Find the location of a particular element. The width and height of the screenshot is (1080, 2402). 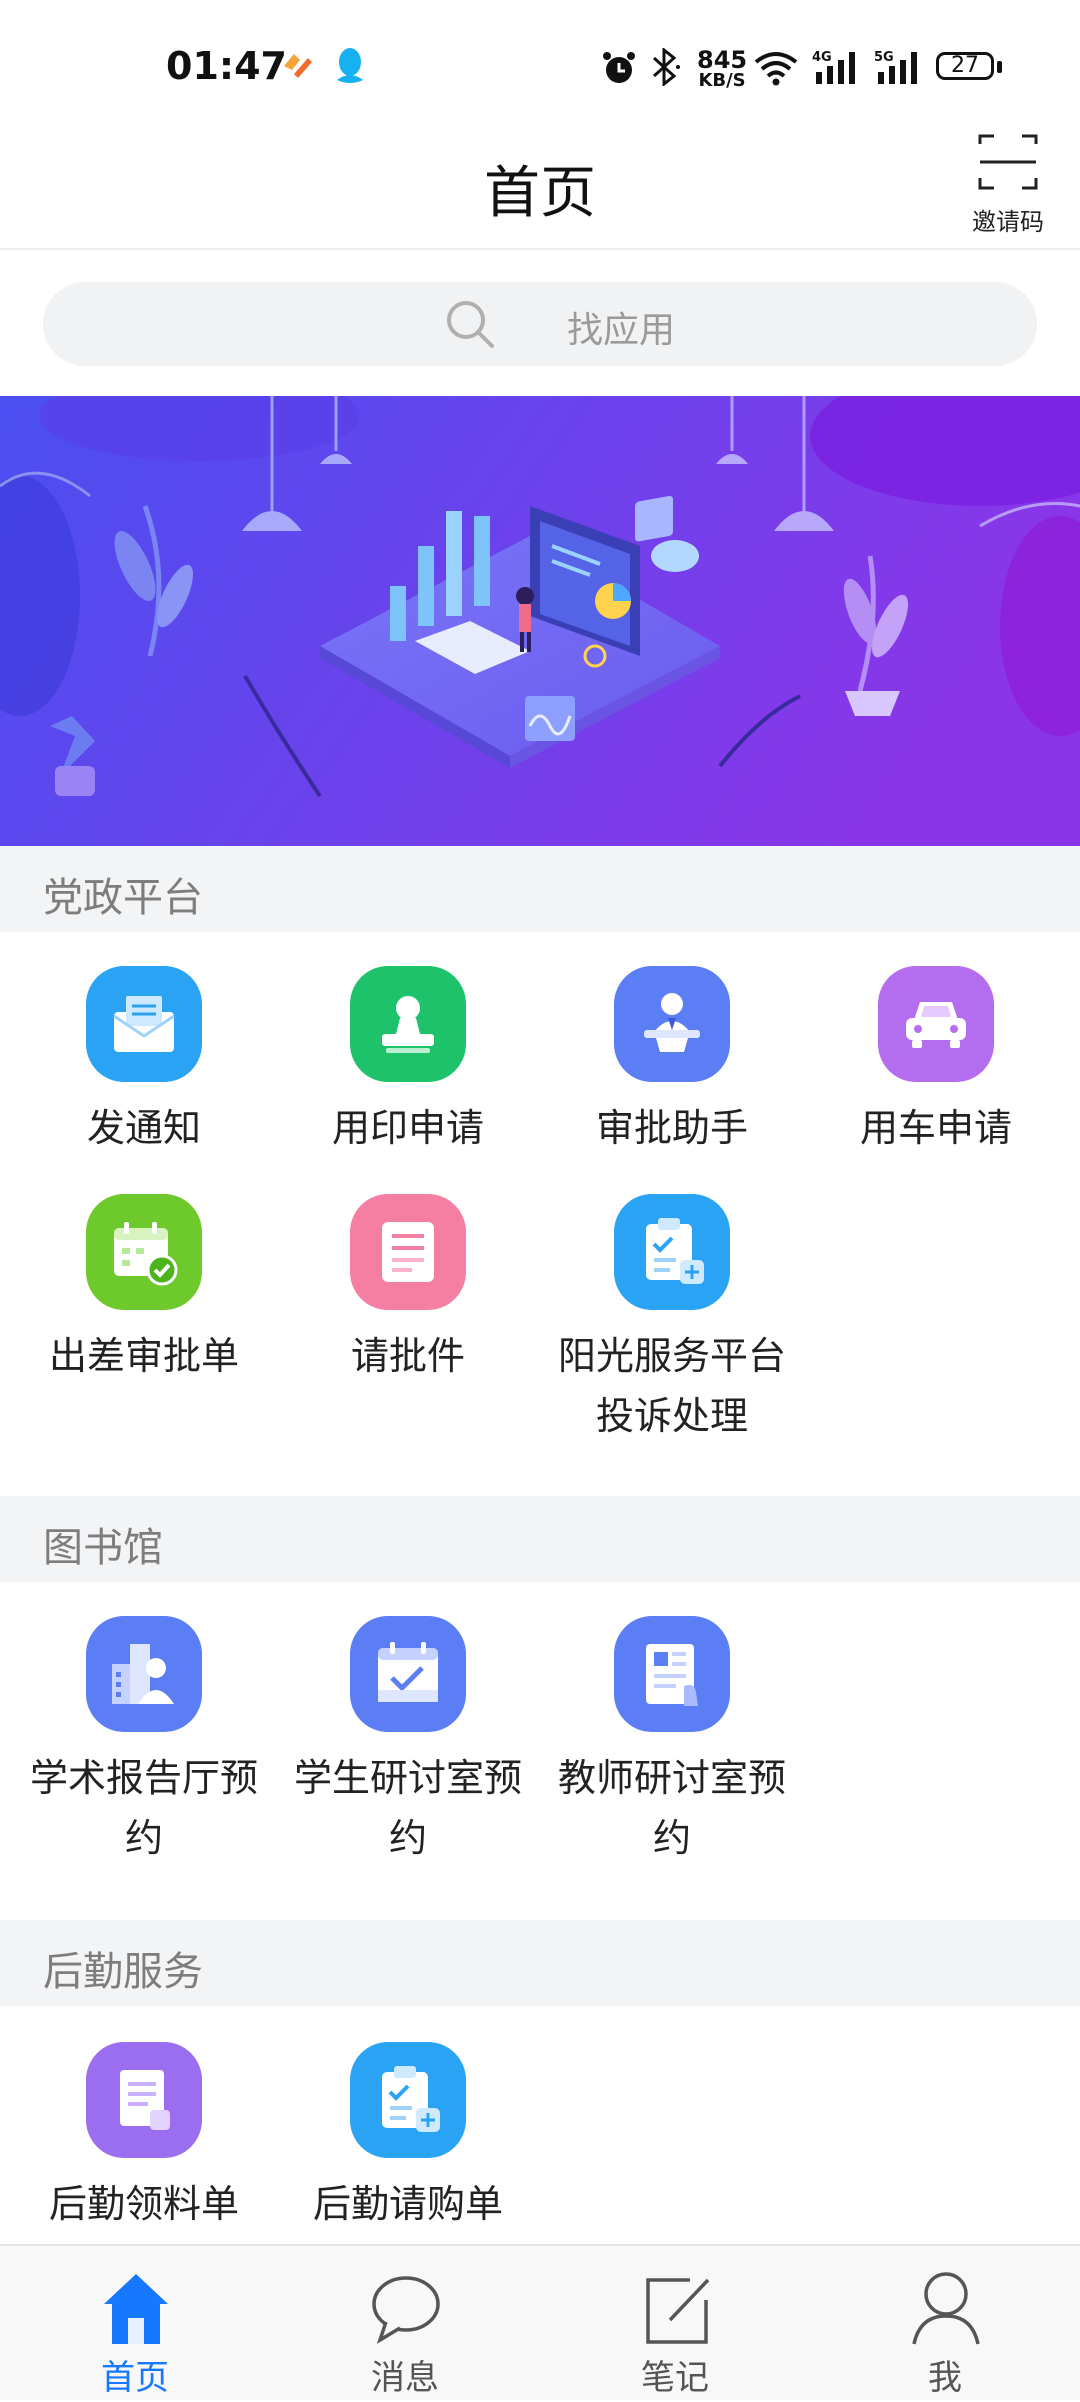

app-label: 发通知 is located at coordinates (143, 1128).